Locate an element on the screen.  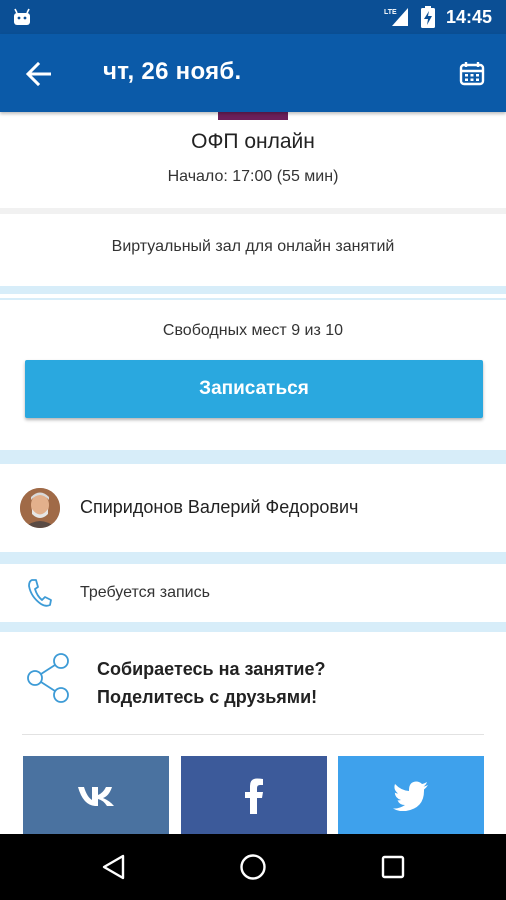
vk-icon is located at coordinates (96, 796).